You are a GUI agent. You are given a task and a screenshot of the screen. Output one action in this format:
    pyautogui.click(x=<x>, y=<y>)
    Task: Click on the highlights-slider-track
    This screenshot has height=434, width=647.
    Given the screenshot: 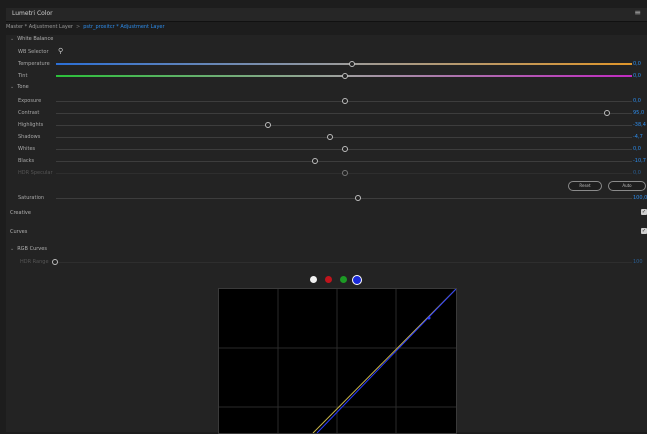 What is the action you would take?
    pyautogui.click(x=344, y=125)
    